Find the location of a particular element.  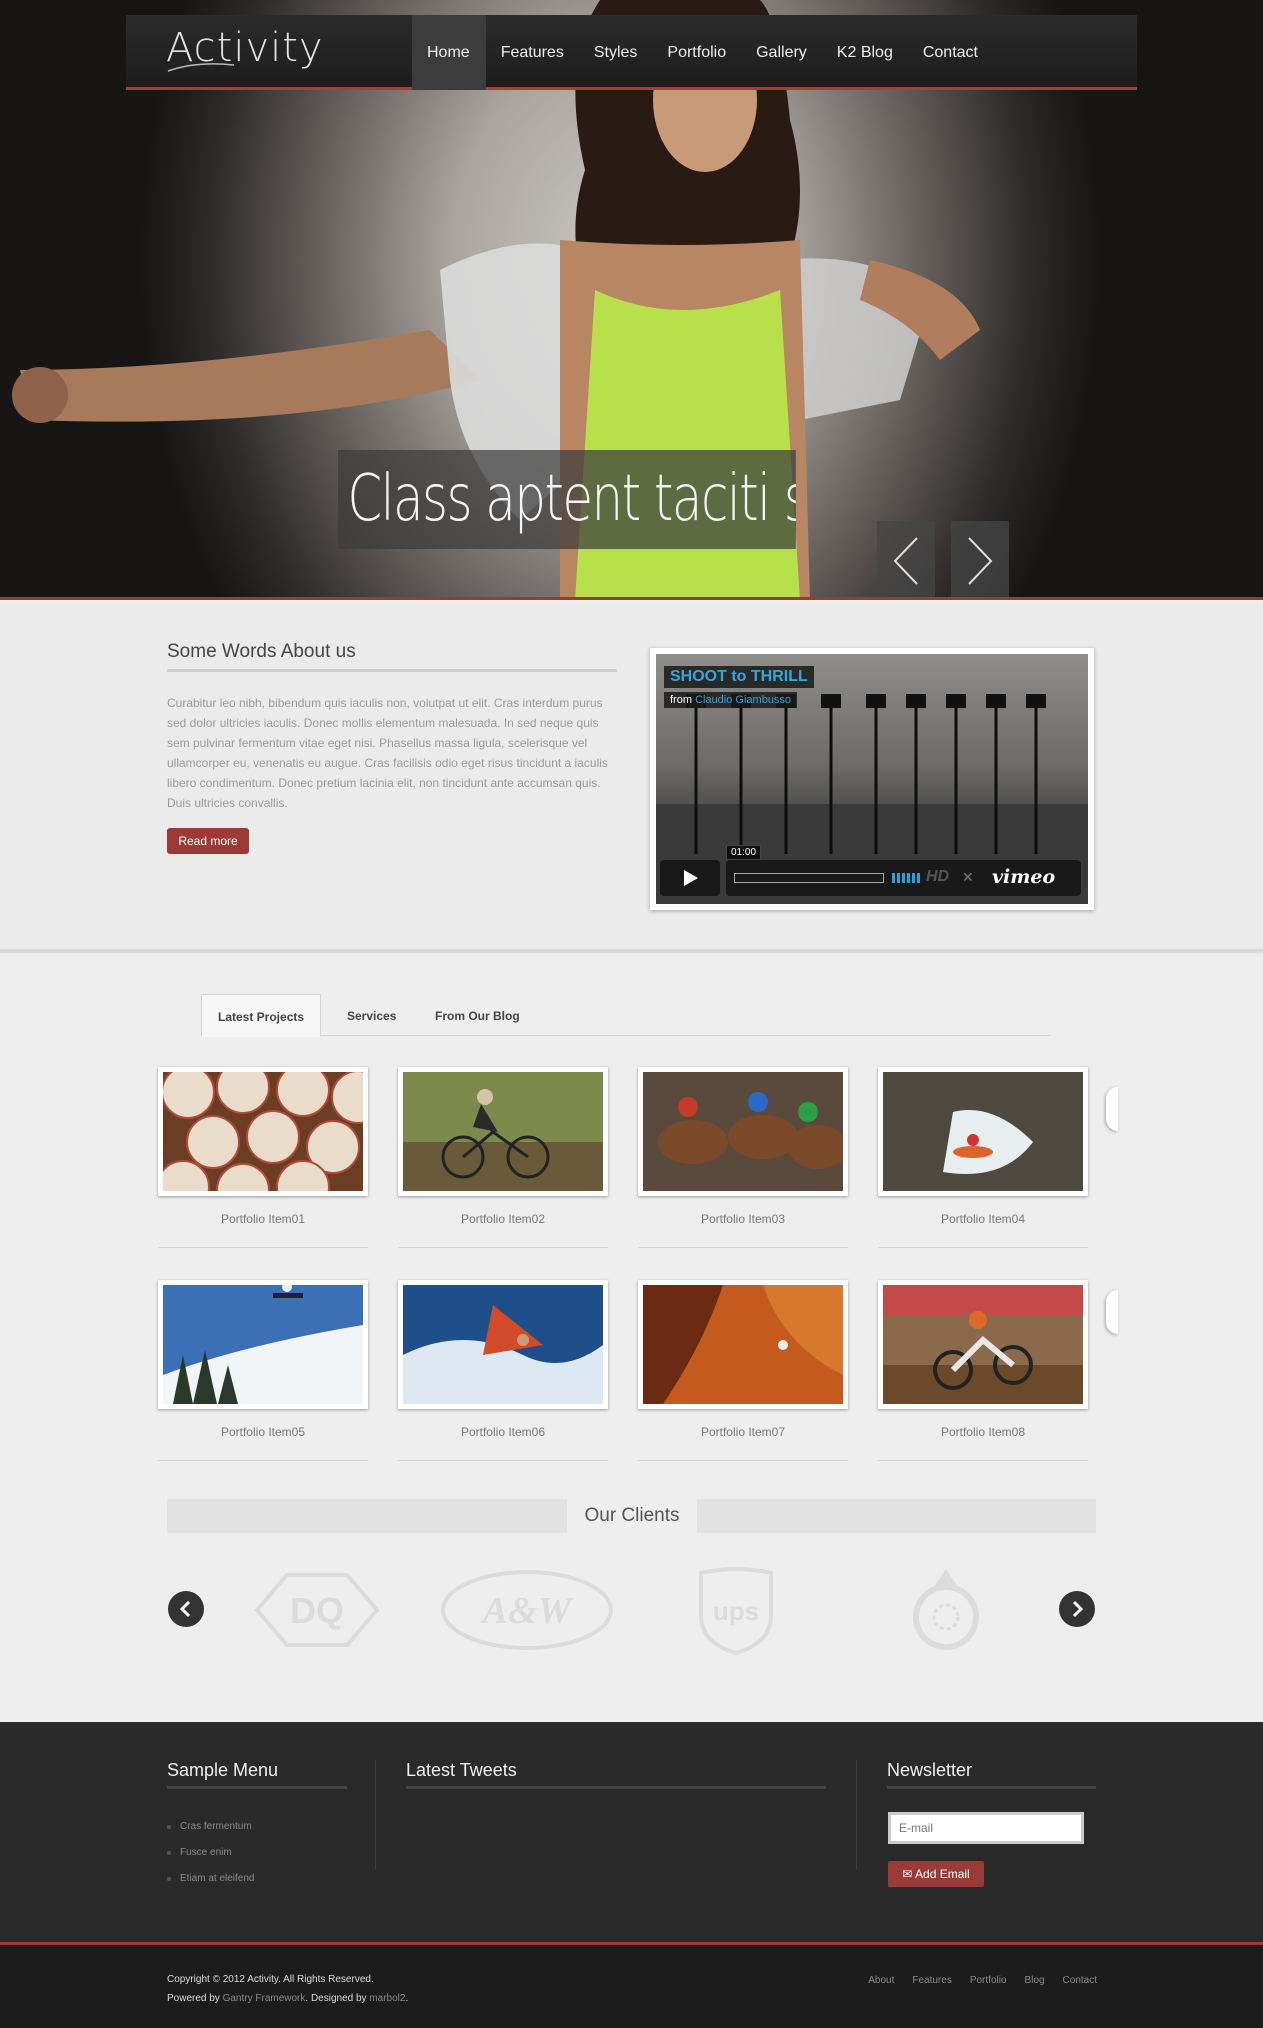

sample-menu-item: Cras fermentum is located at coordinates (211, 1827).